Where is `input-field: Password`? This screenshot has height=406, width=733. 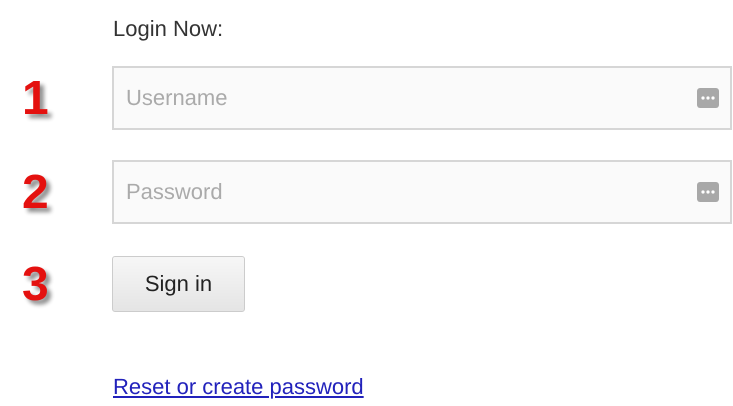
input-field: Password is located at coordinates (422, 192).